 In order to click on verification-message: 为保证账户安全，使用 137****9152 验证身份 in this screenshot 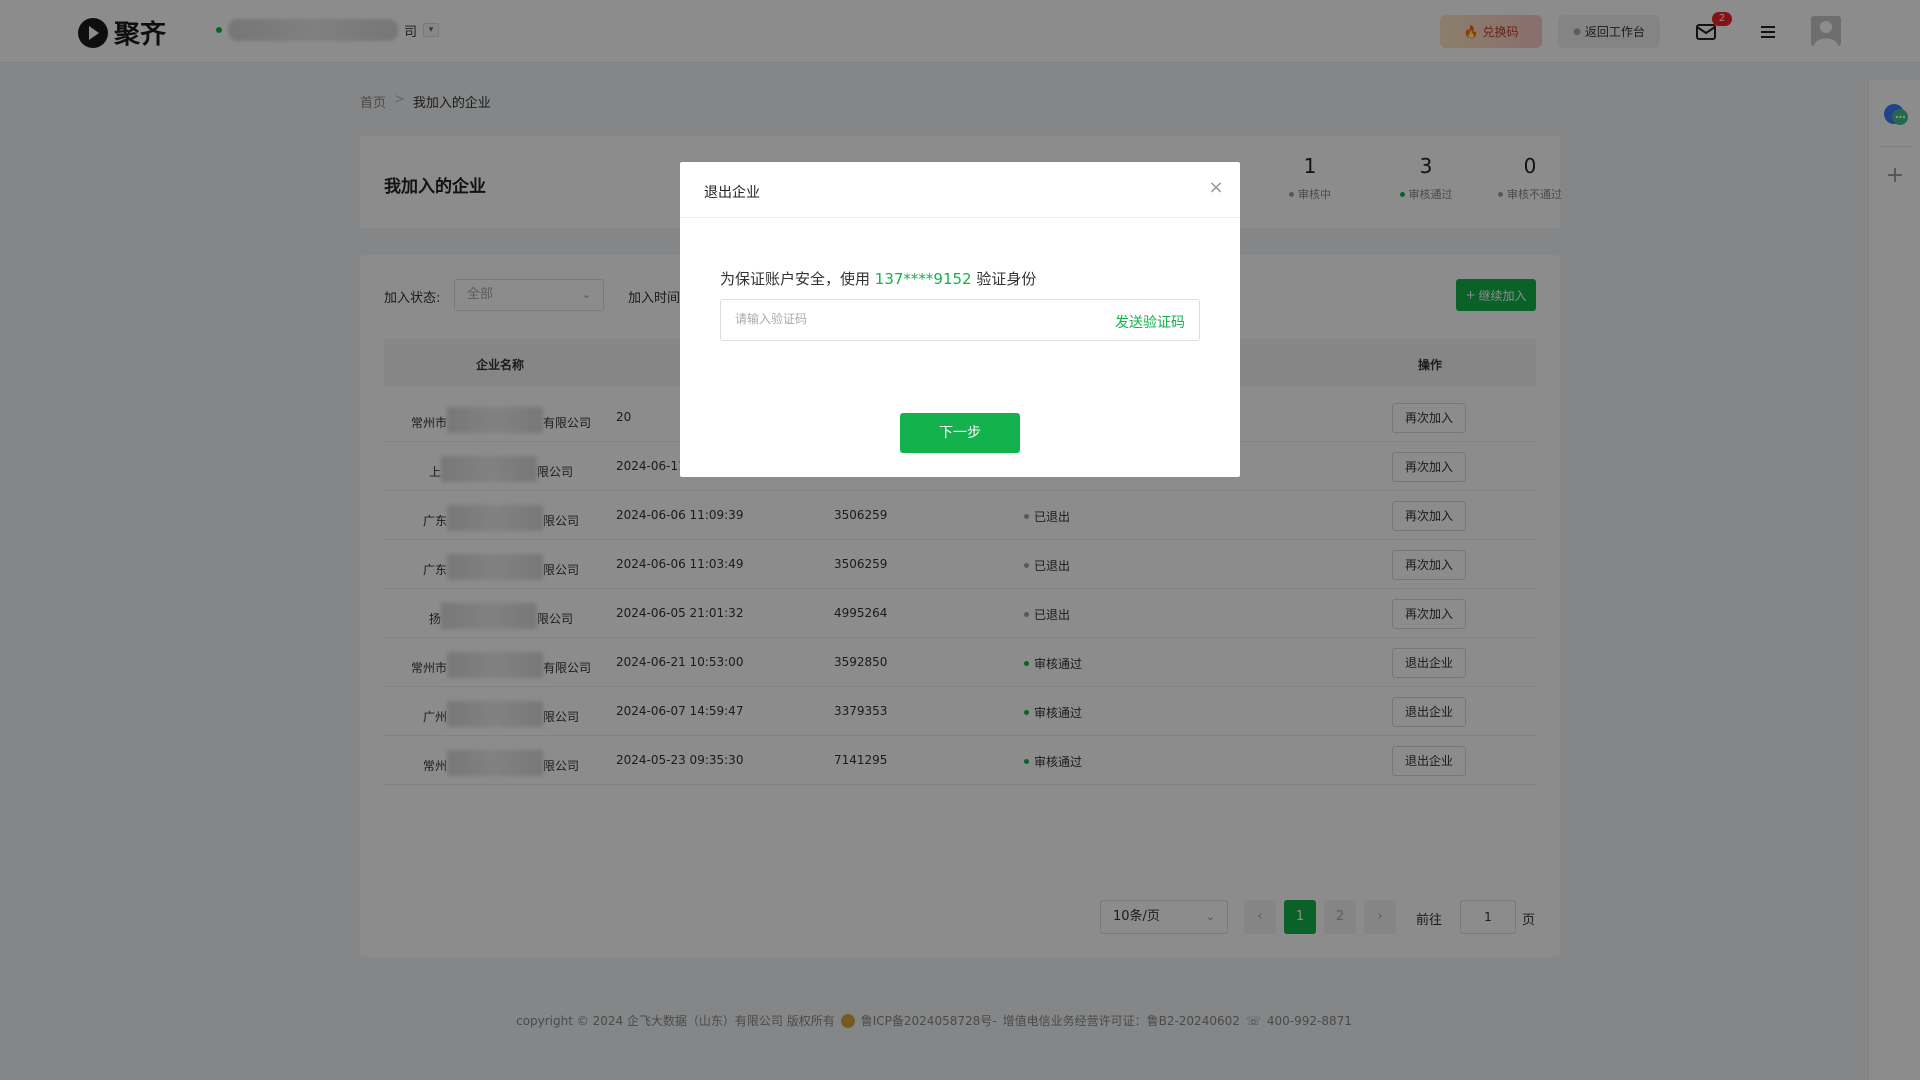, I will do `click(878, 278)`.